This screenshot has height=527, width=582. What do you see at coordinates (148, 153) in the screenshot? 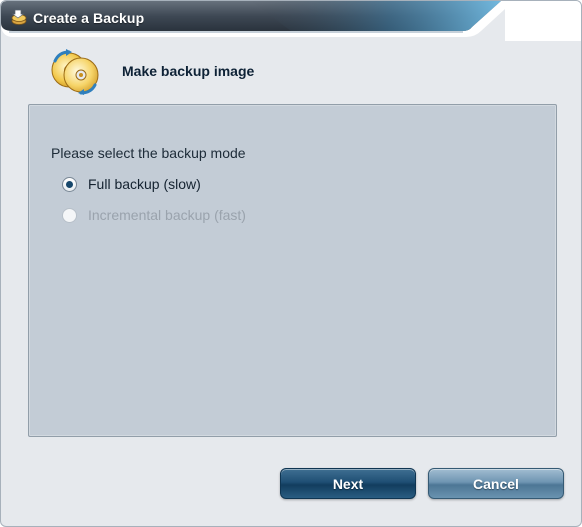
I see `backup-mode-prompt: Please select the backup mode` at bounding box center [148, 153].